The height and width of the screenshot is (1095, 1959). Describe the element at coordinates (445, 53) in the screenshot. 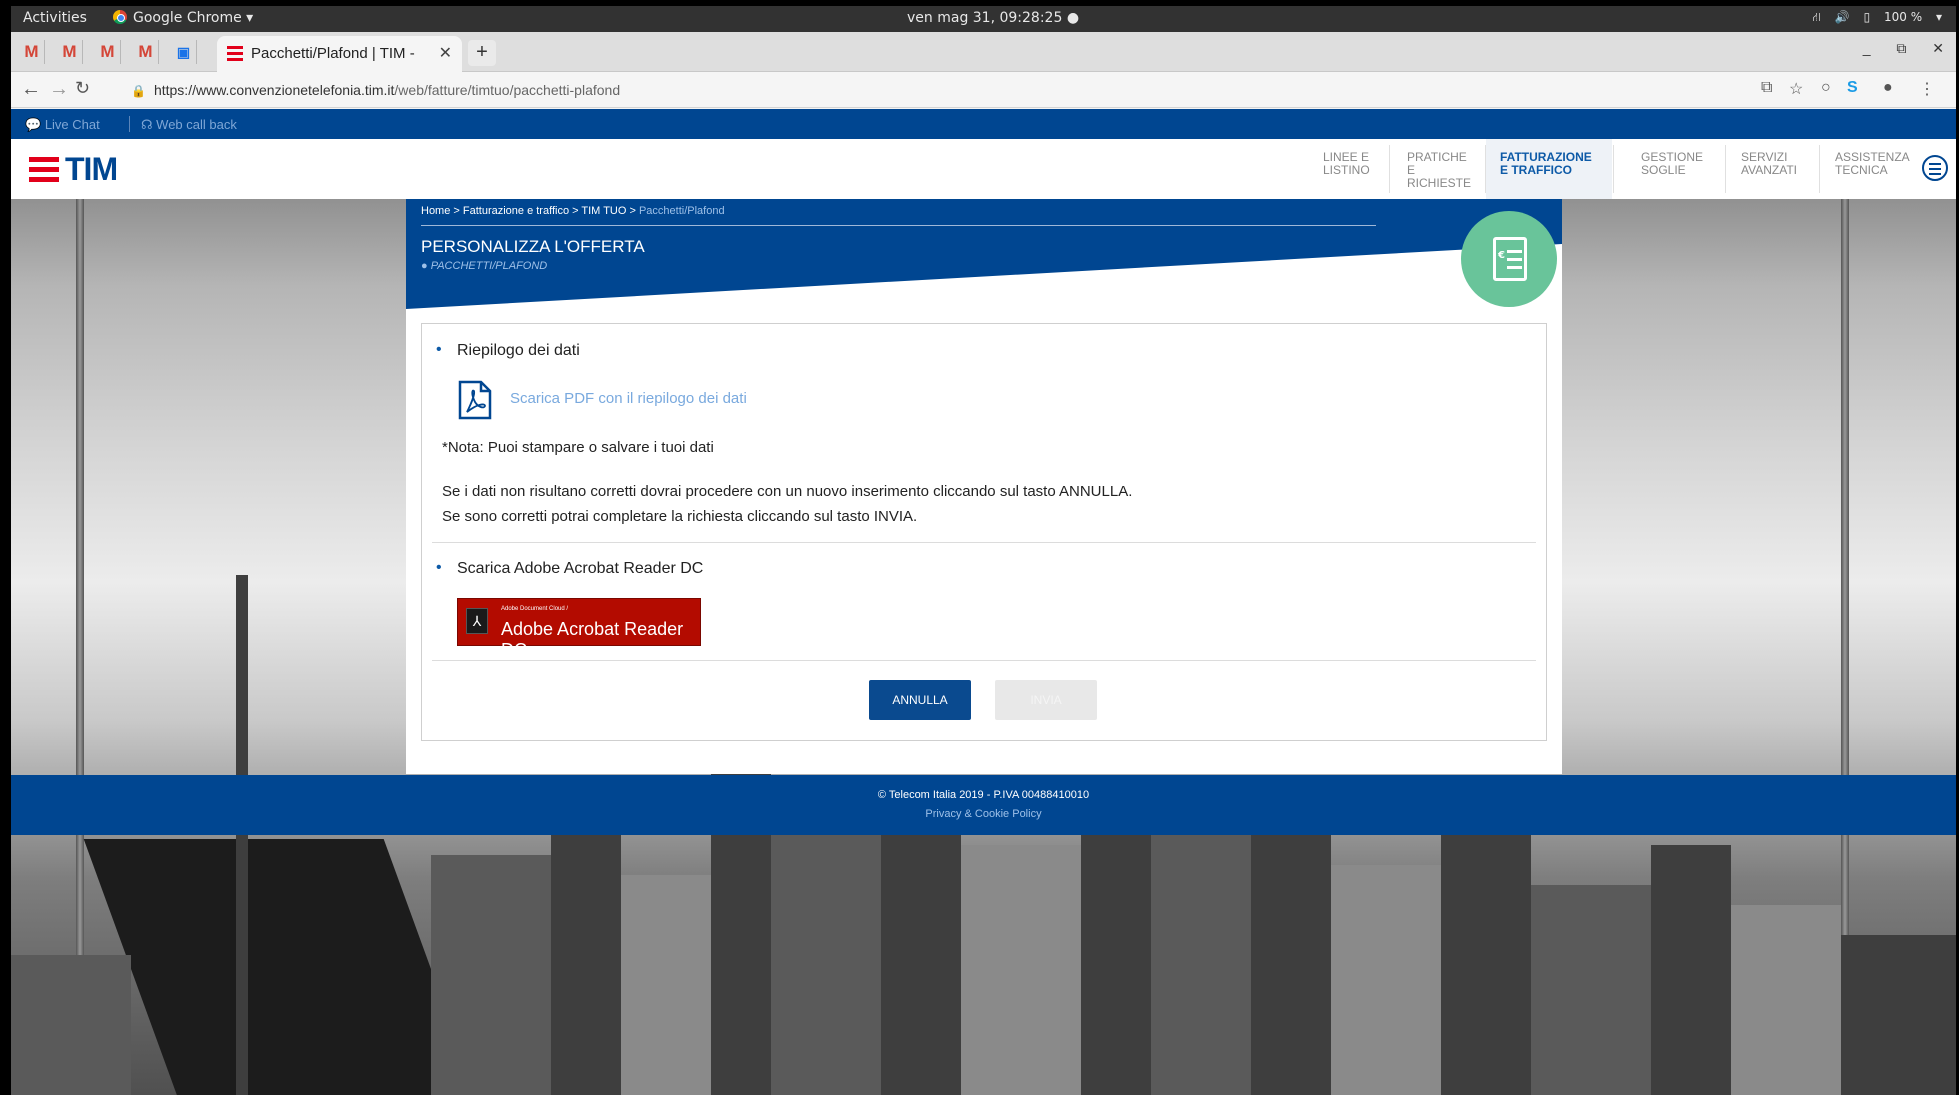

I see `close-tab-icon: ✕` at that location.